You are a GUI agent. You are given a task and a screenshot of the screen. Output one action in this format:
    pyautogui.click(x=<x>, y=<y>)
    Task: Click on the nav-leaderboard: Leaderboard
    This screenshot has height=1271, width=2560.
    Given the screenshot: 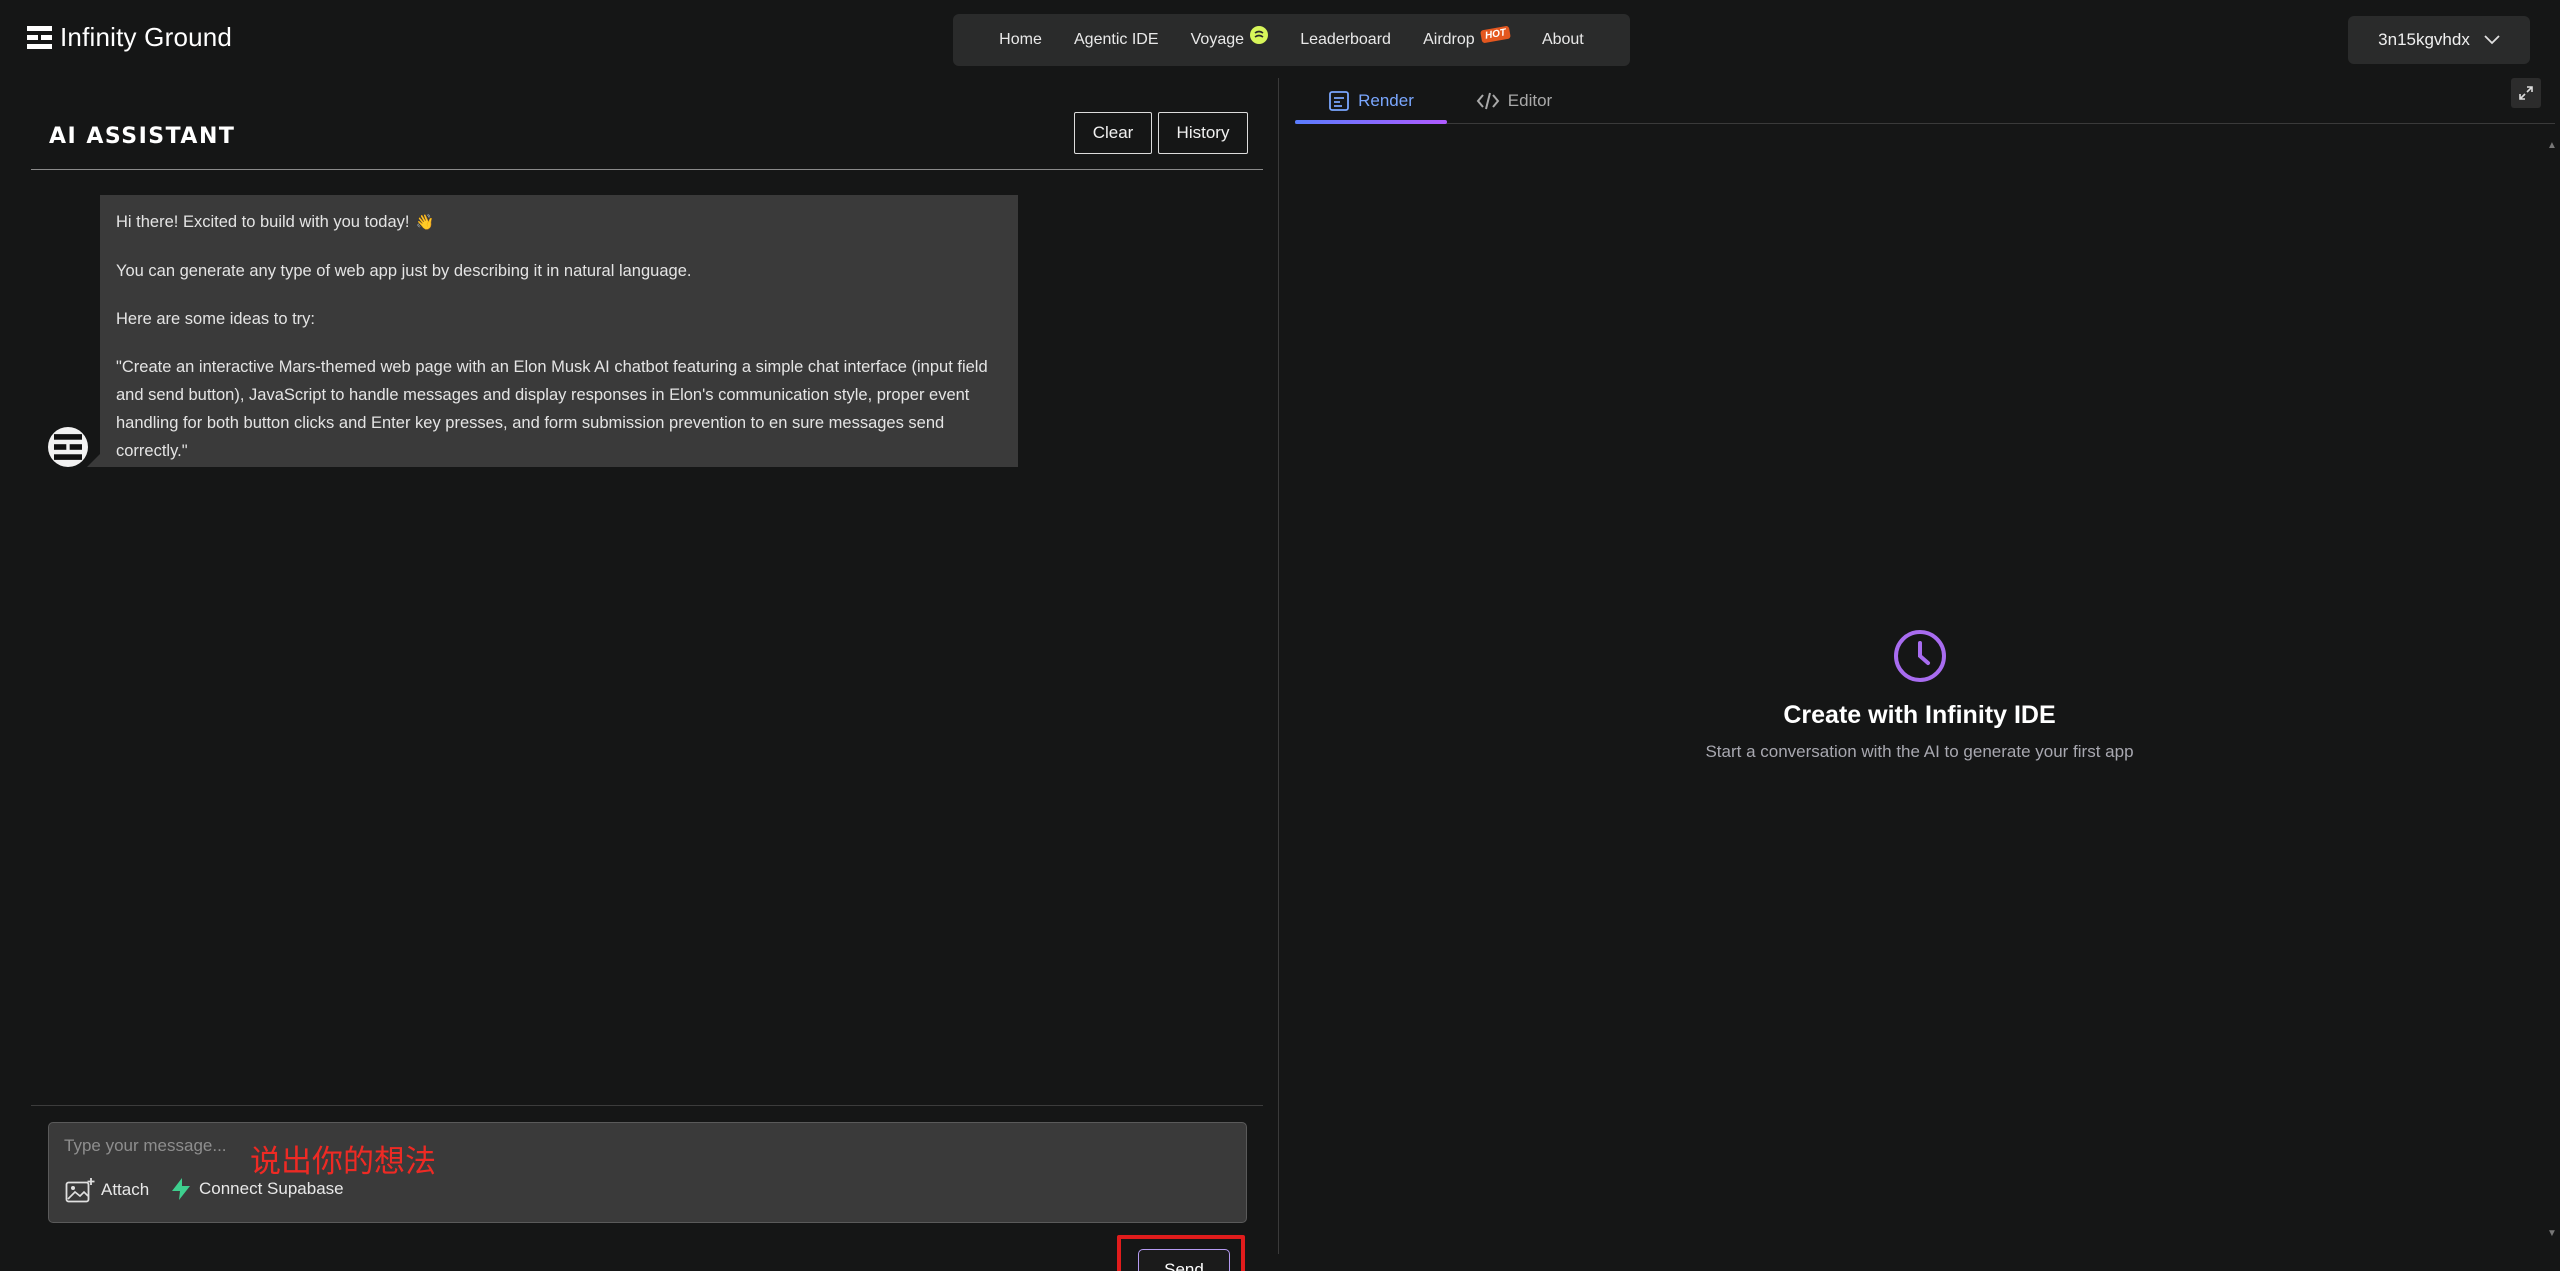 What is the action you would take?
    pyautogui.click(x=1345, y=40)
    